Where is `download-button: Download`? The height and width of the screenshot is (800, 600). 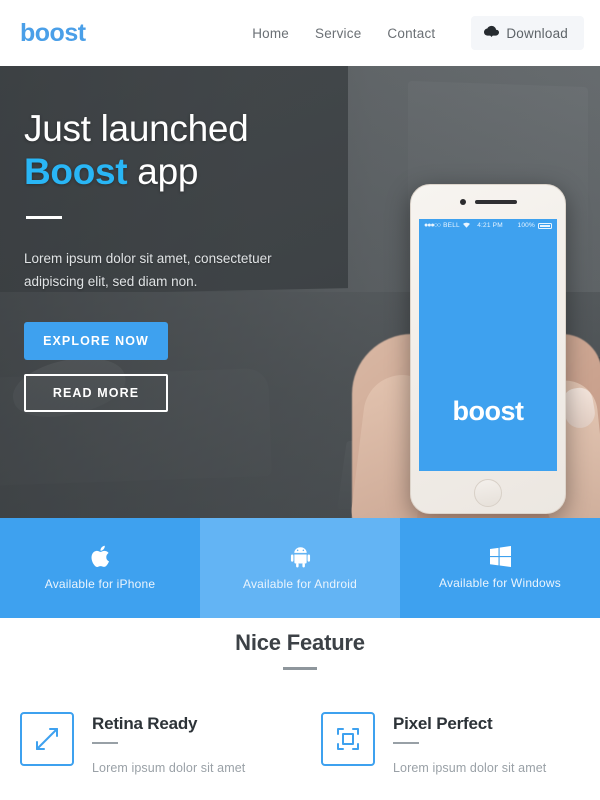 download-button: Download is located at coordinates (527, 33).